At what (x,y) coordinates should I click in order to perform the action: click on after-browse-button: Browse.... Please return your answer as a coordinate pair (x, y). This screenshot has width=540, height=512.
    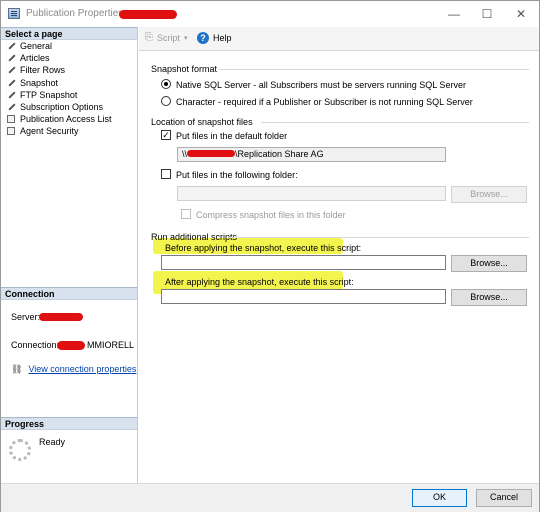
    Looking at the image, I should click on (489, 297).